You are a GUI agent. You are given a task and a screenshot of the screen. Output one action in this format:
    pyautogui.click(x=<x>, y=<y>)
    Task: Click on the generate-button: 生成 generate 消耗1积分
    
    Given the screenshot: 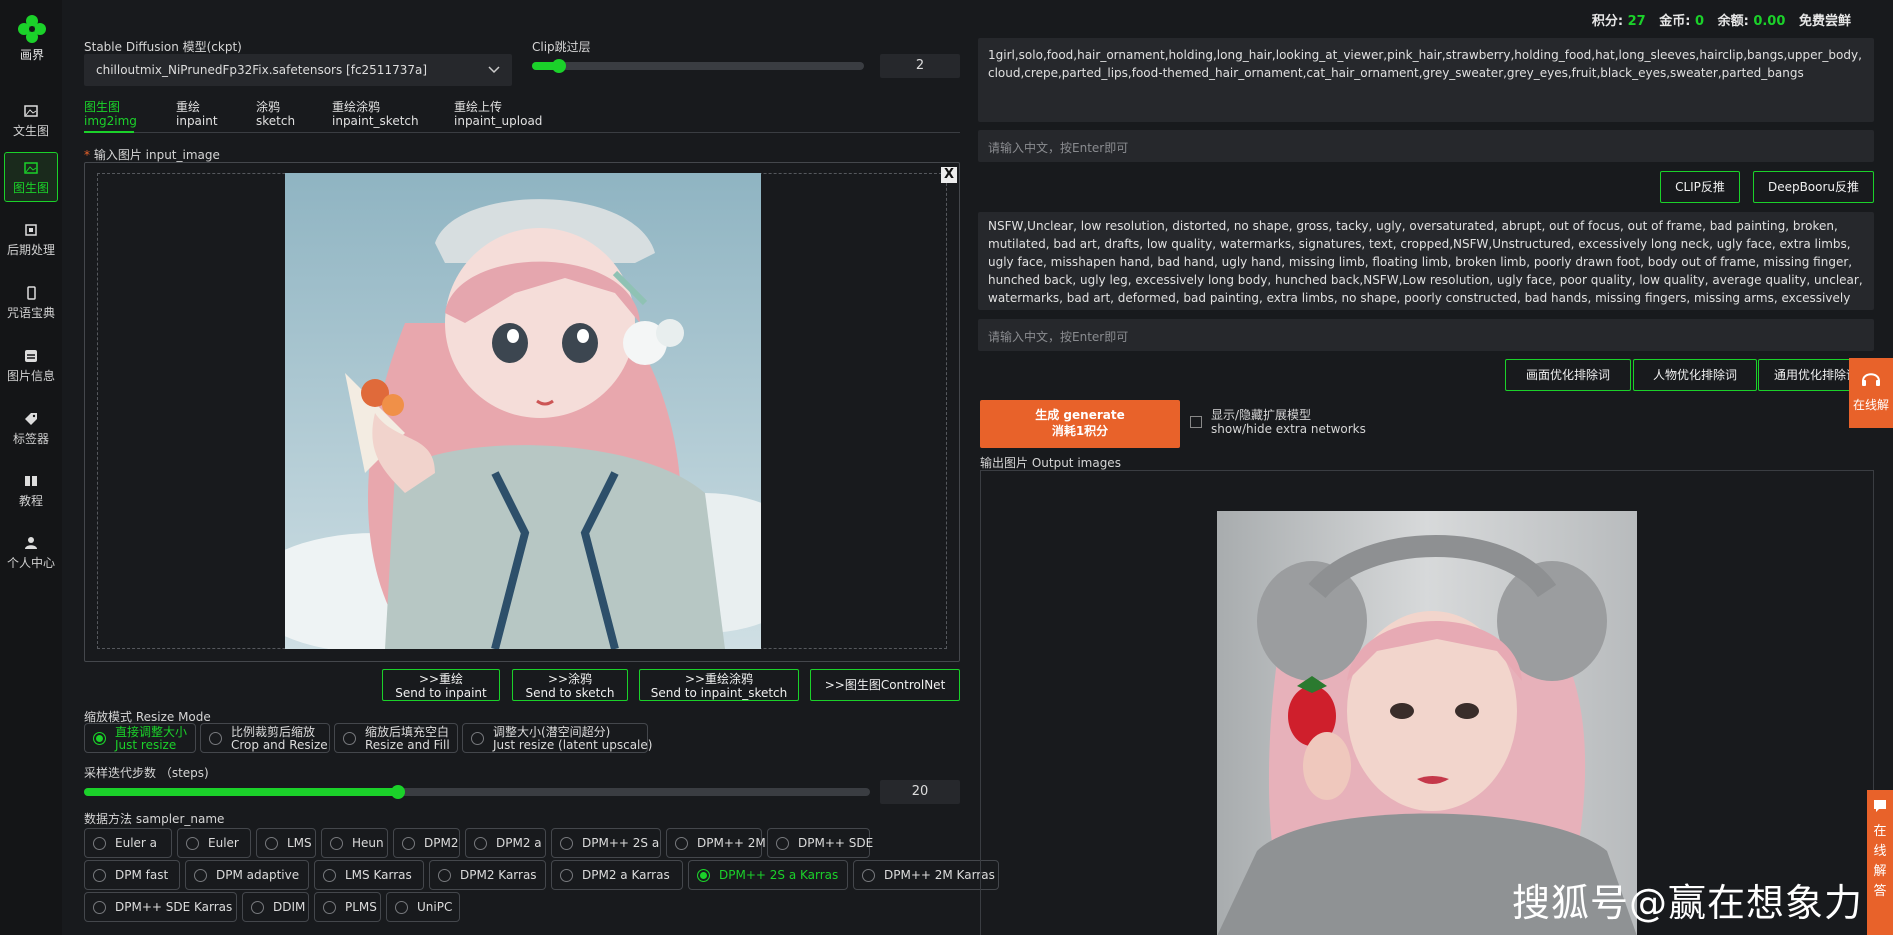 What is the action you would take?
    pyautogui.click(x=1080, y=424)
    